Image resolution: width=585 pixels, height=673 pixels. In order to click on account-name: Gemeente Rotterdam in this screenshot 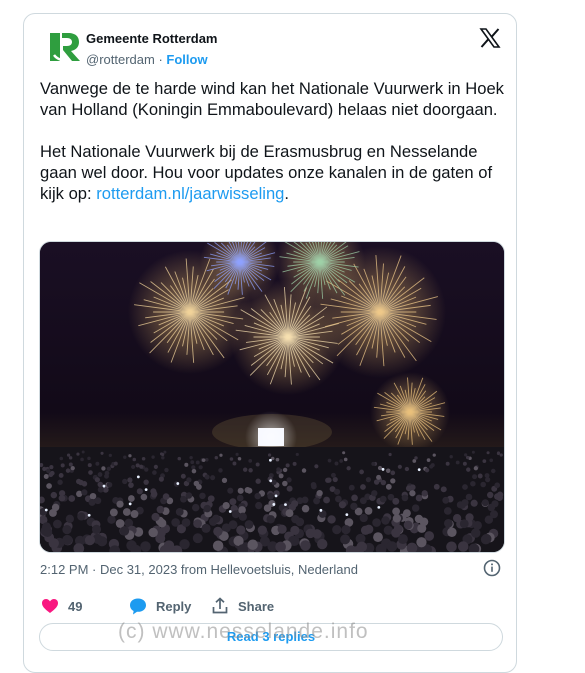, I will do `click(151, 38)`.